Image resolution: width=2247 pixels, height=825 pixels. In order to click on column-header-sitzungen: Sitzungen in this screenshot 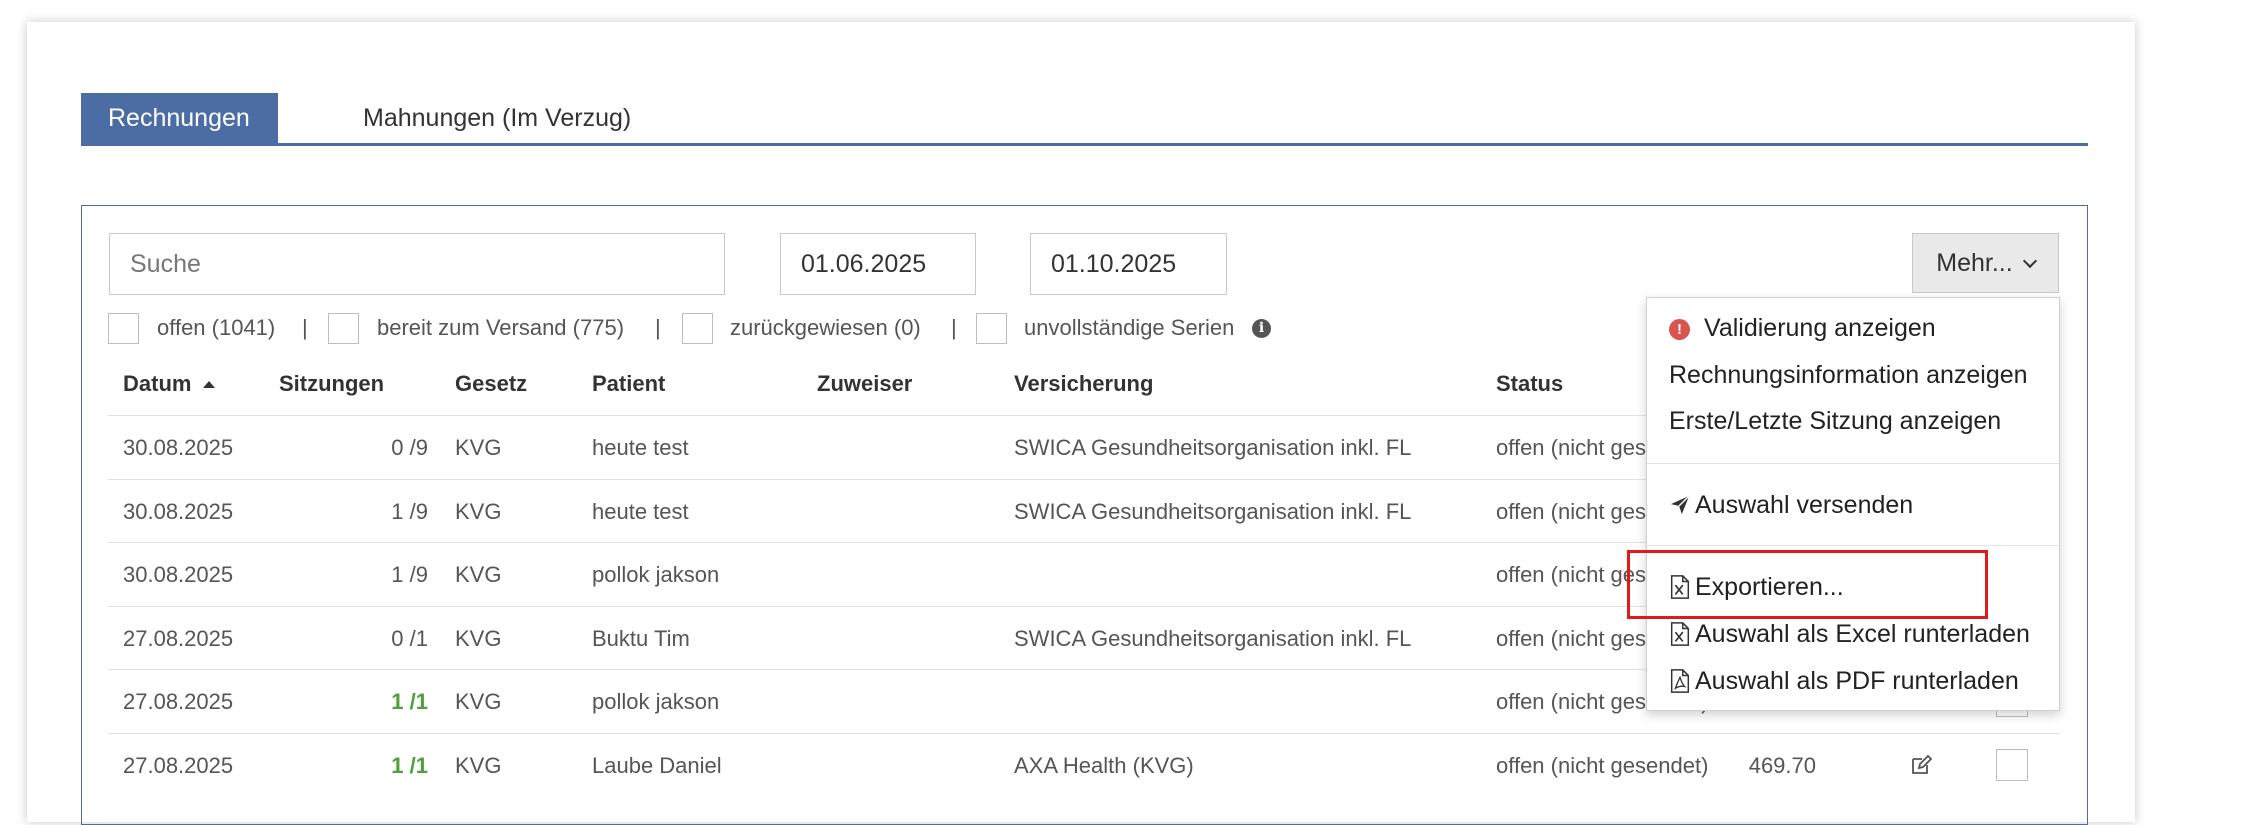, I will do `click(331, 384)`.